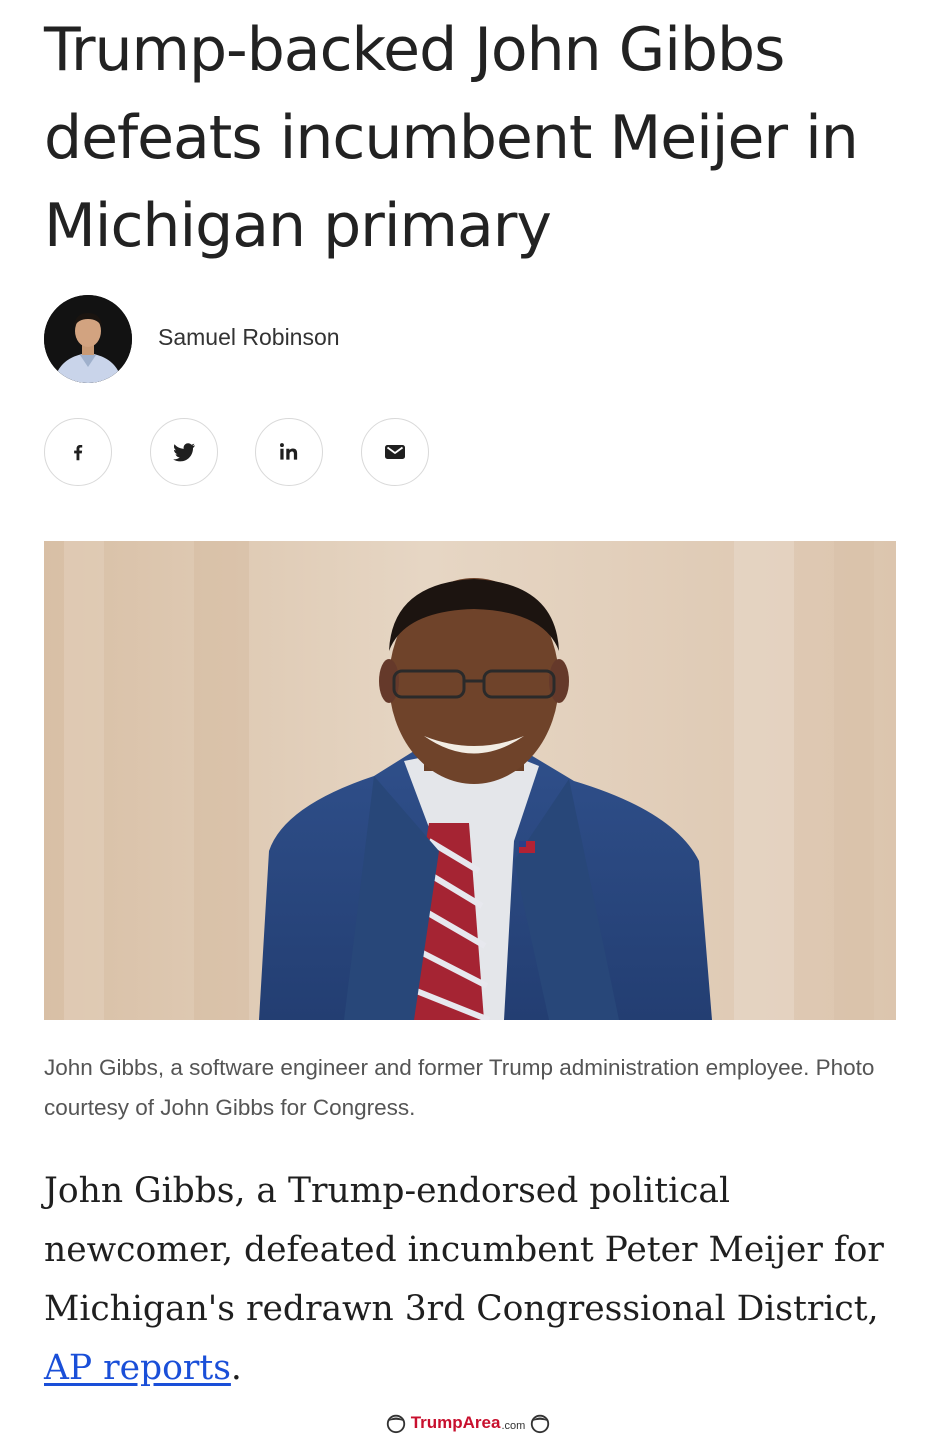 The image size is (940, 1437). I want to click on author-name: Samuel Robinson, so click(249, 337).